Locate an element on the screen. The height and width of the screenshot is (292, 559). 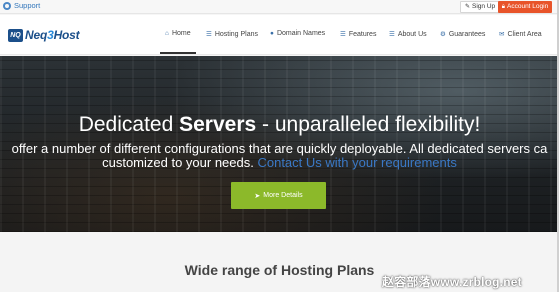
globe-icon: ● is located at coordinates (272, 33).